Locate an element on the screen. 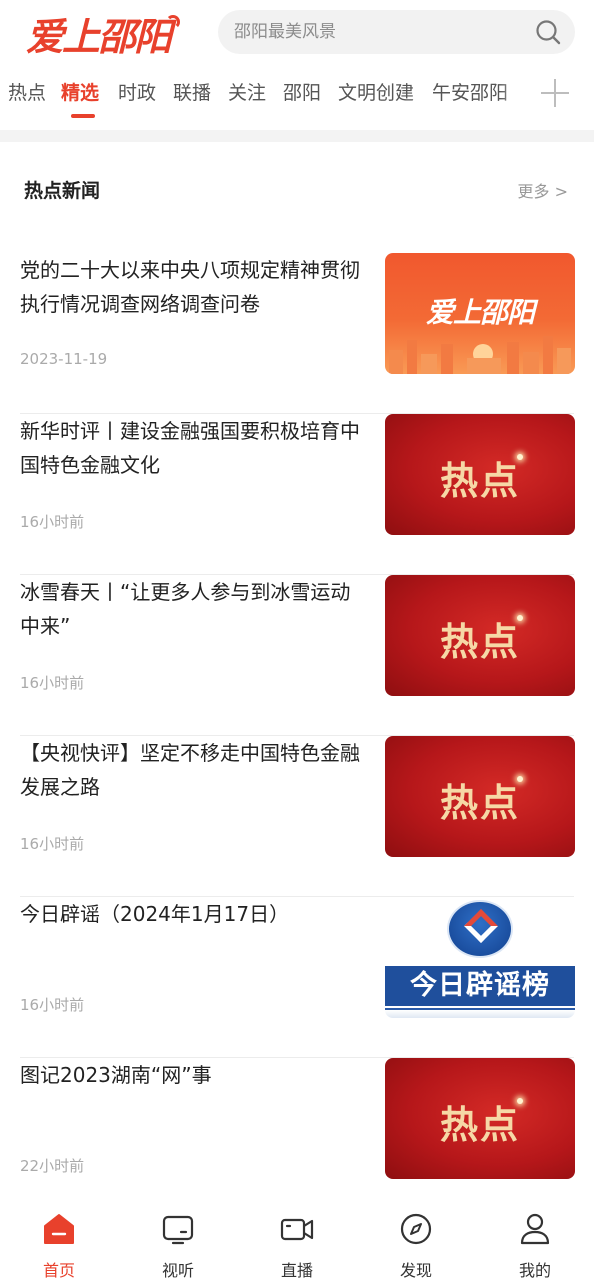 The width and height of the screenshot is (594, 1280). nav-label: 首页 is located at coordinates (58, 1270).